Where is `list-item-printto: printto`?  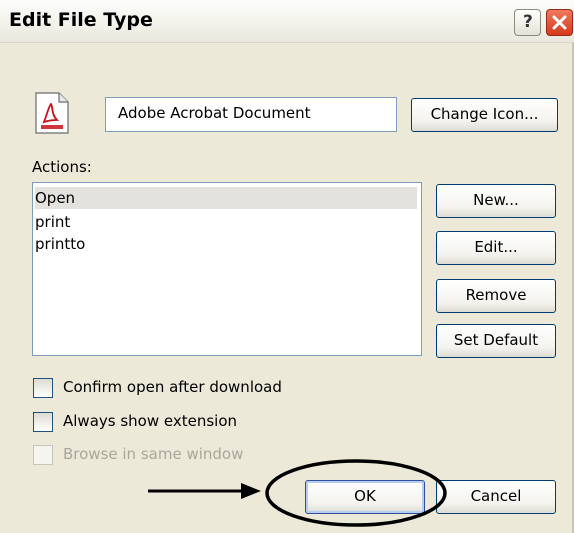 list-item-printto: printto is located at coordinates (60, 244).